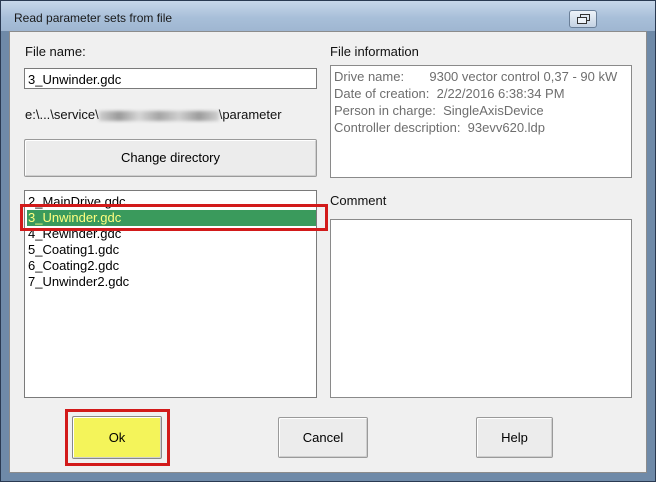 The width and height of the screenshot is (656, 482). What do you see at coordinates (250, 114) in the screenshot?
I see `path-suffix: \parameter` at bounding box center [250, 114].